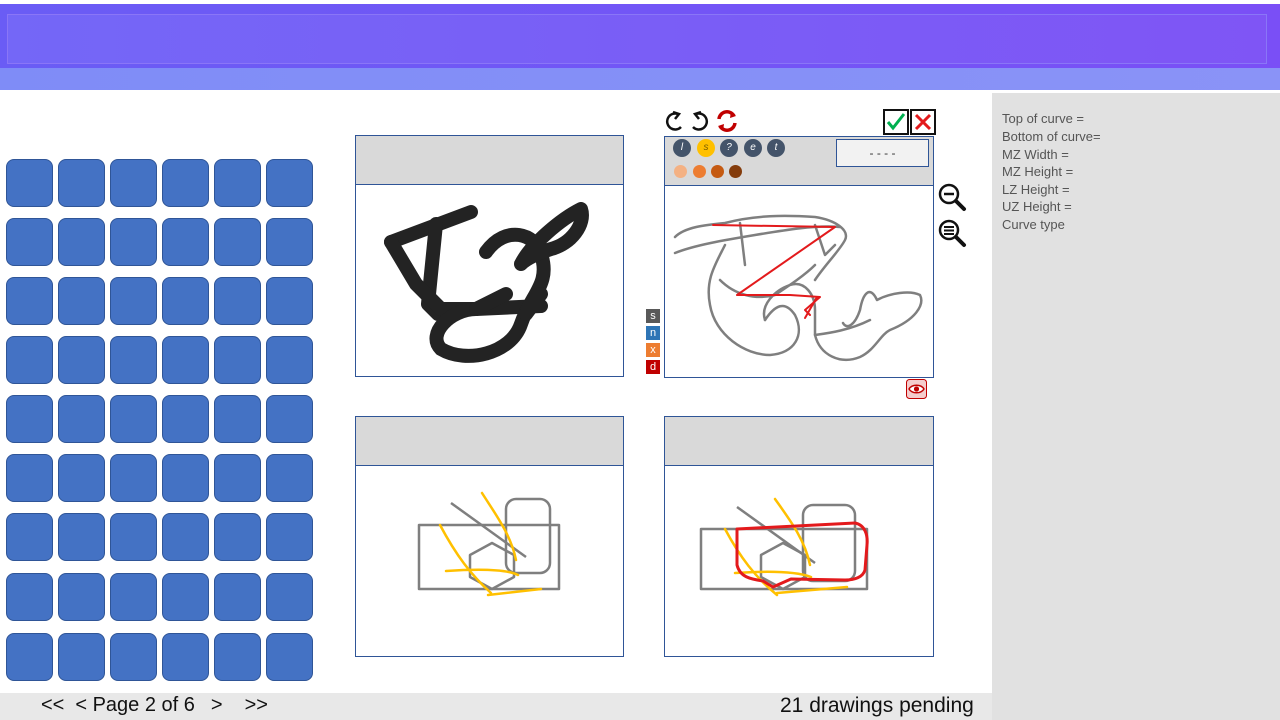 The image size is (1280, 720). What do you see at coordinates (135, 705) in the screenshot?
I see `prev-page-button: < Page 2 of 6` at bounding box center [135, 705].